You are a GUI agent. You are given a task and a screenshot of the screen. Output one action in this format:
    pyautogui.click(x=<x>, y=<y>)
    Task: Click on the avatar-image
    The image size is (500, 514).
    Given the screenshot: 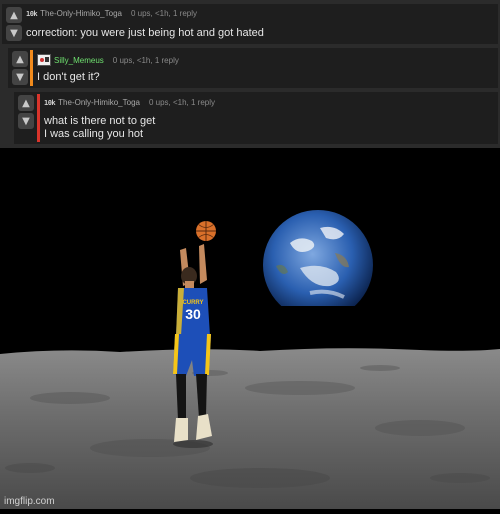 What is the action you would take?
    pyautogui.click(x=44, y=60)
    